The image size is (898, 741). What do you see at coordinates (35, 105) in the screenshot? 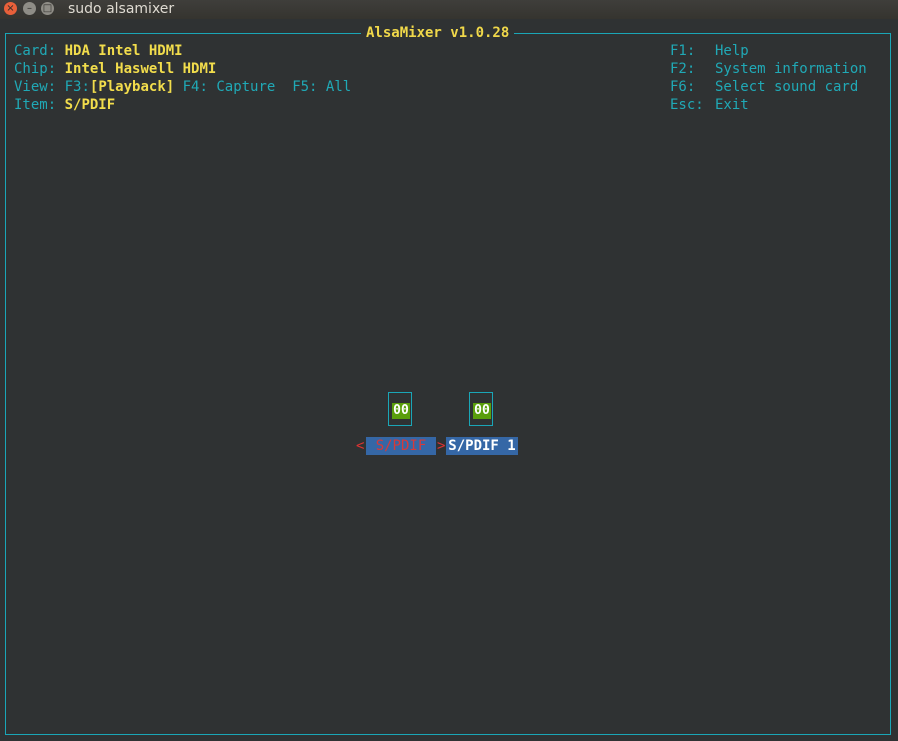
I see `item-label: Item:` at bounding box center [35, 105].